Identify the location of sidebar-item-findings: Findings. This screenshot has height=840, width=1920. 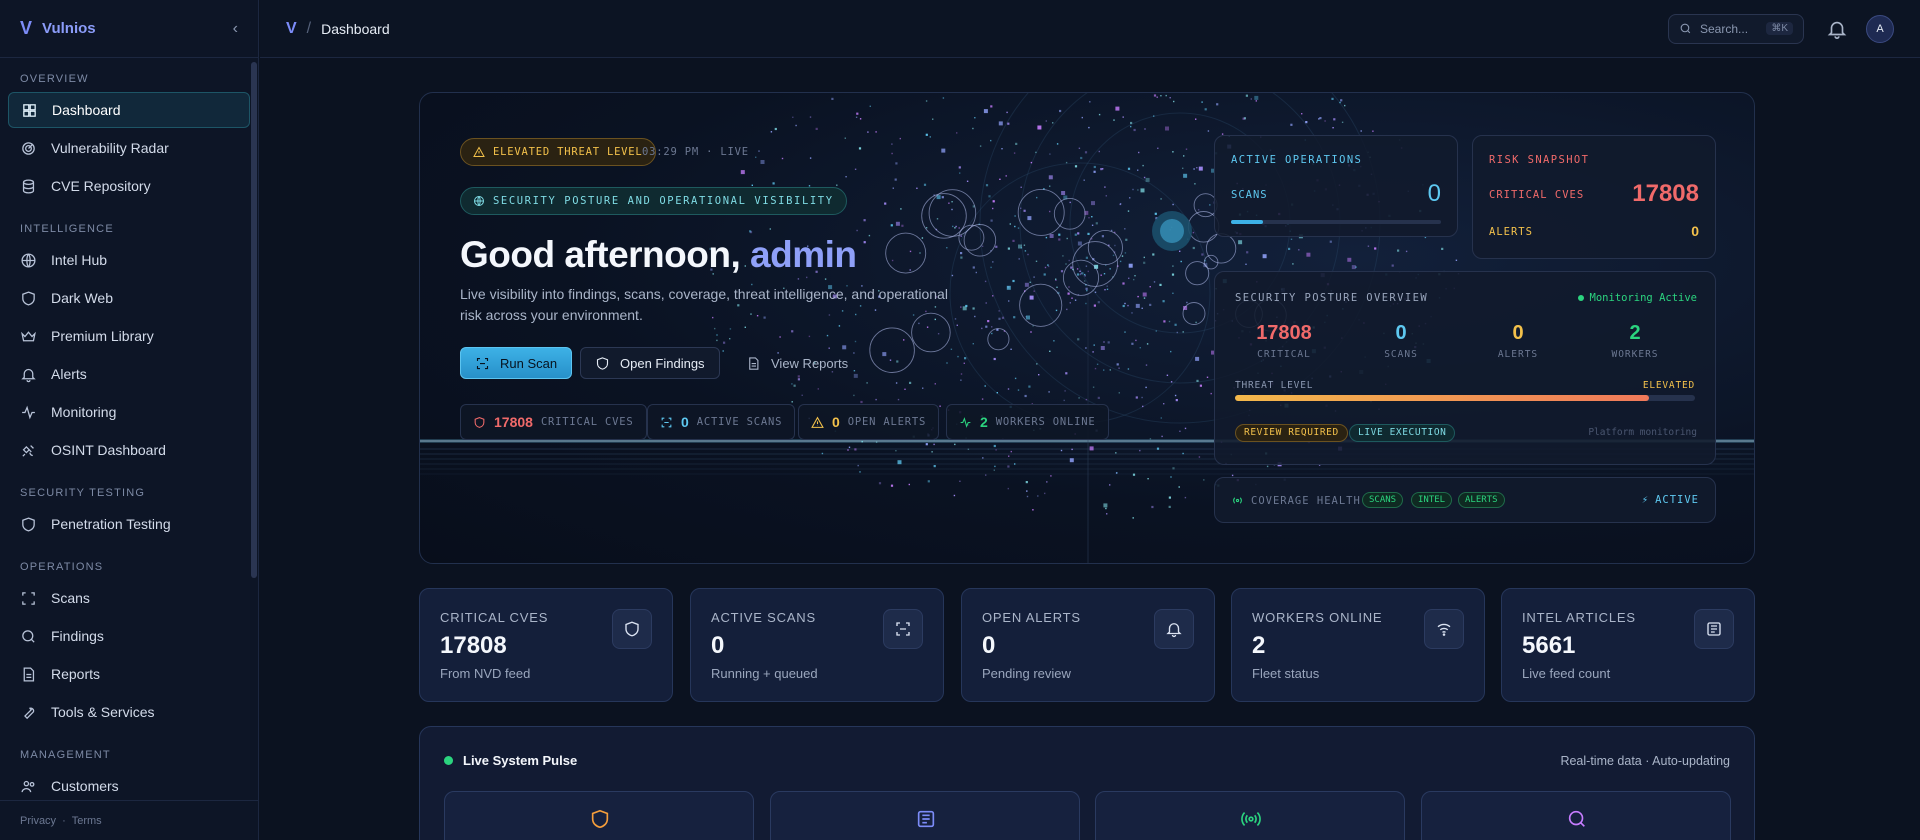
(129, 636).